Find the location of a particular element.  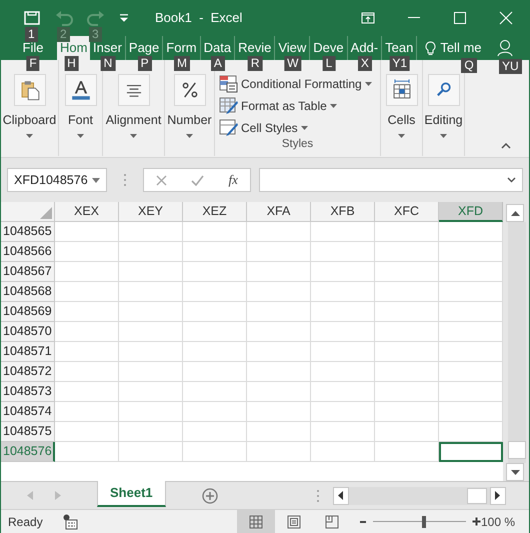

row-header: 1048576 is located at coordinates (28, 452).